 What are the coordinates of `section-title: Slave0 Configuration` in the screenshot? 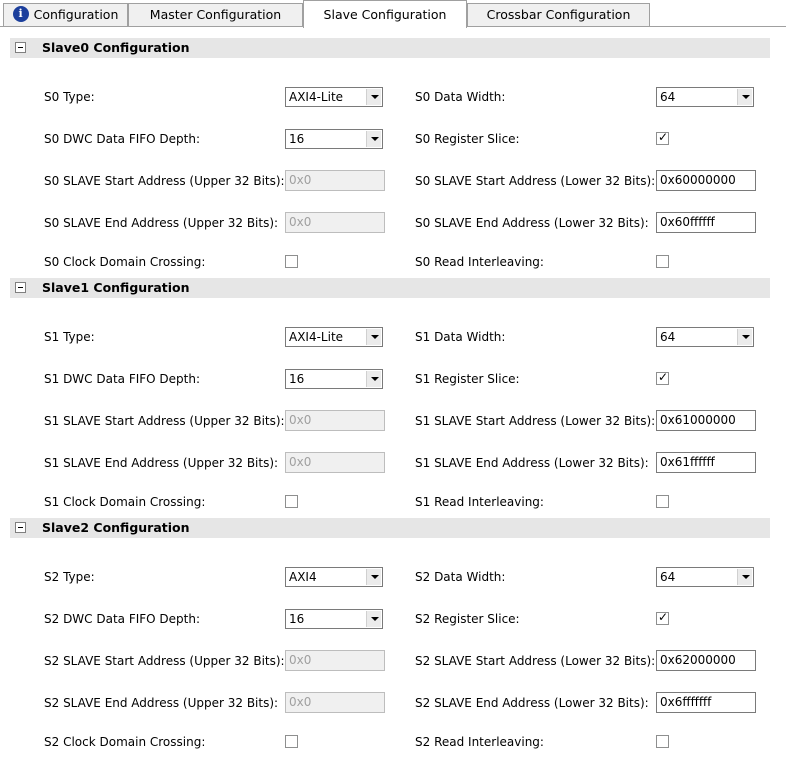 It's located at (116, 47).